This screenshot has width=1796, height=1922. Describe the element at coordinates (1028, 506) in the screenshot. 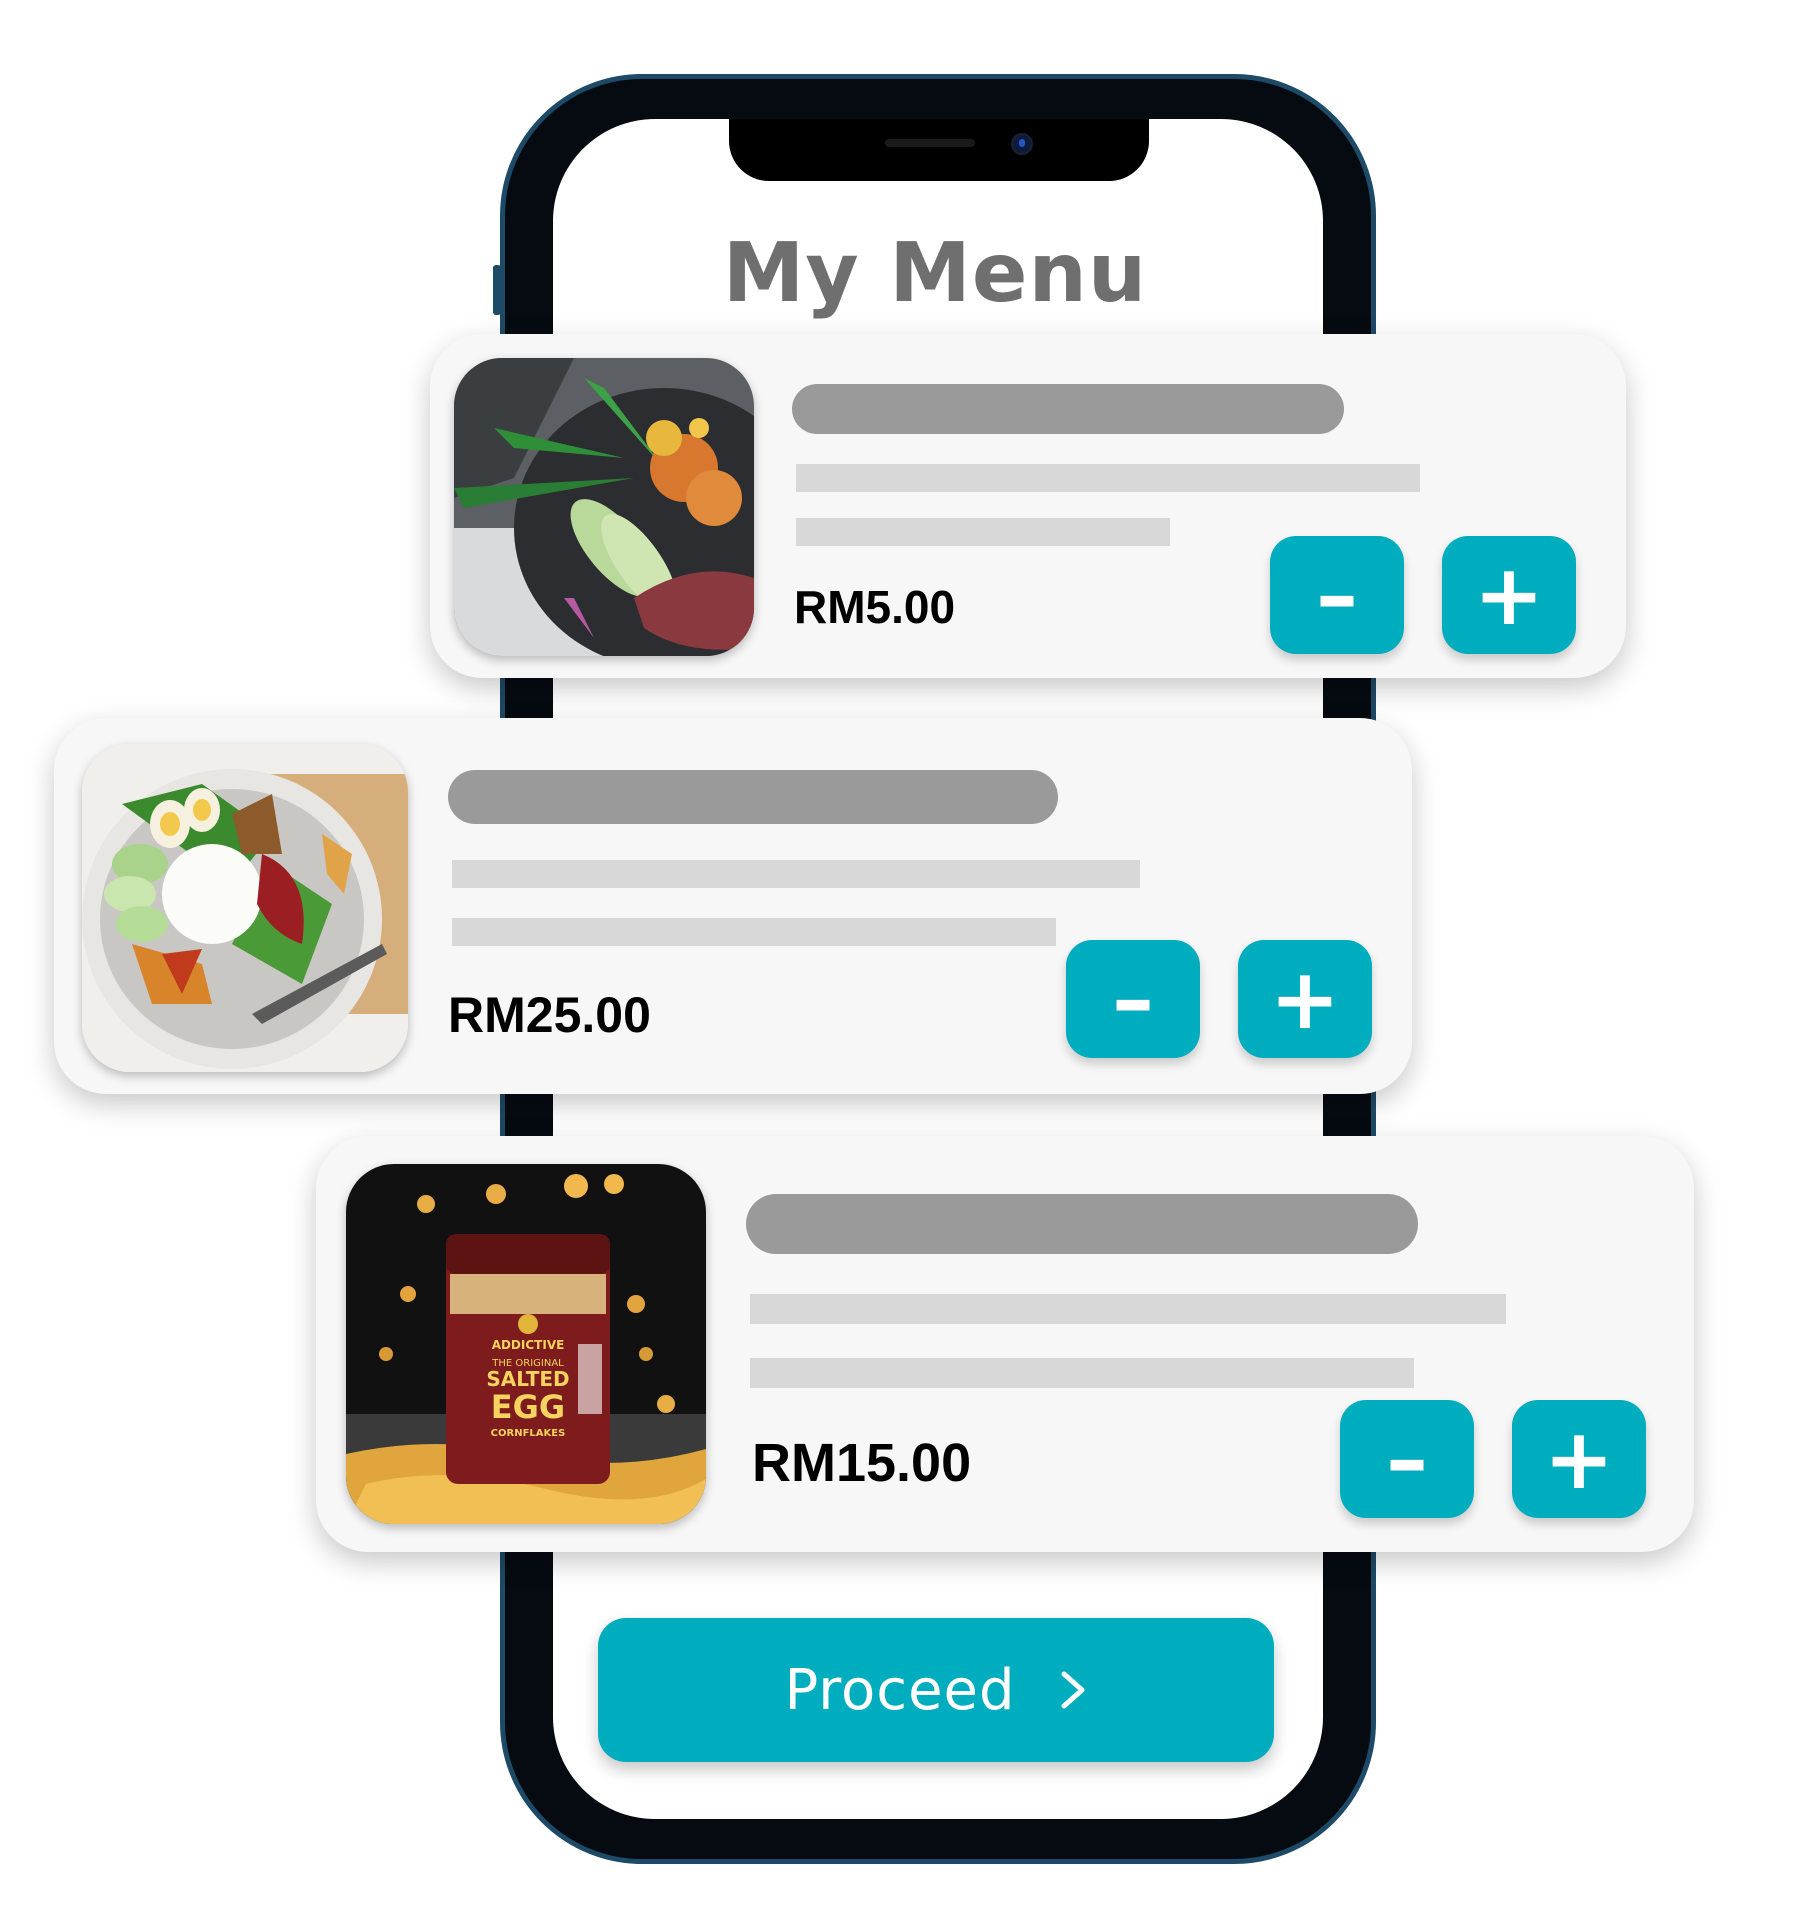

I see `menu-item-card: RM5.00 – +` at that location.